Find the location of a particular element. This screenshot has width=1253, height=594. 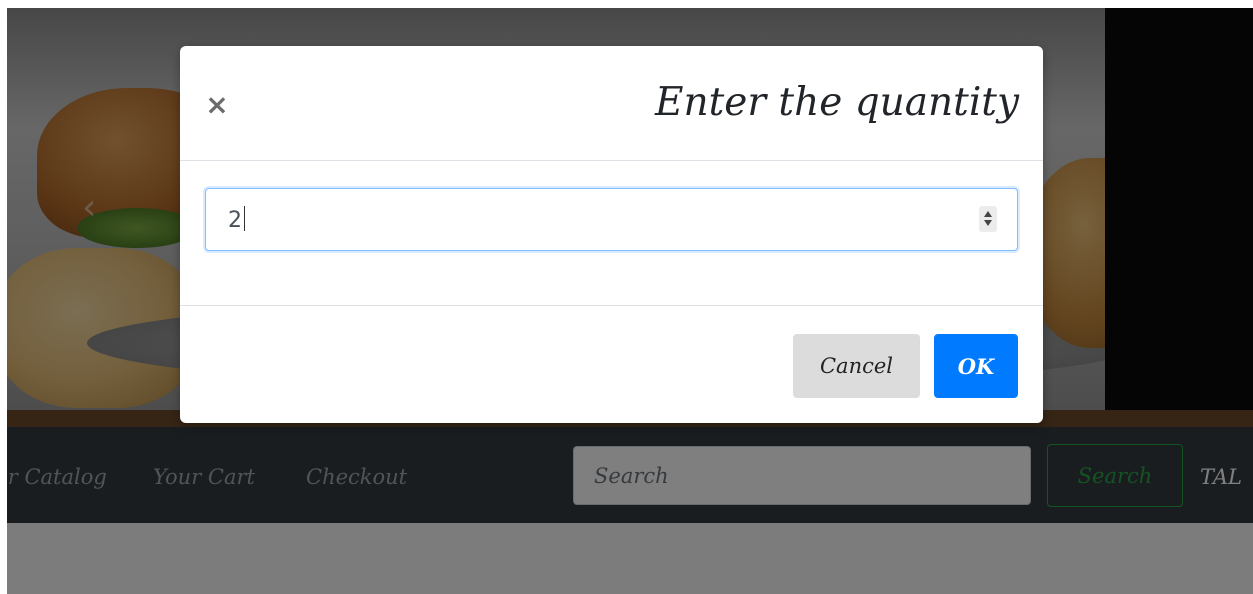

close-icon: × is located at coordinates (217, 105).